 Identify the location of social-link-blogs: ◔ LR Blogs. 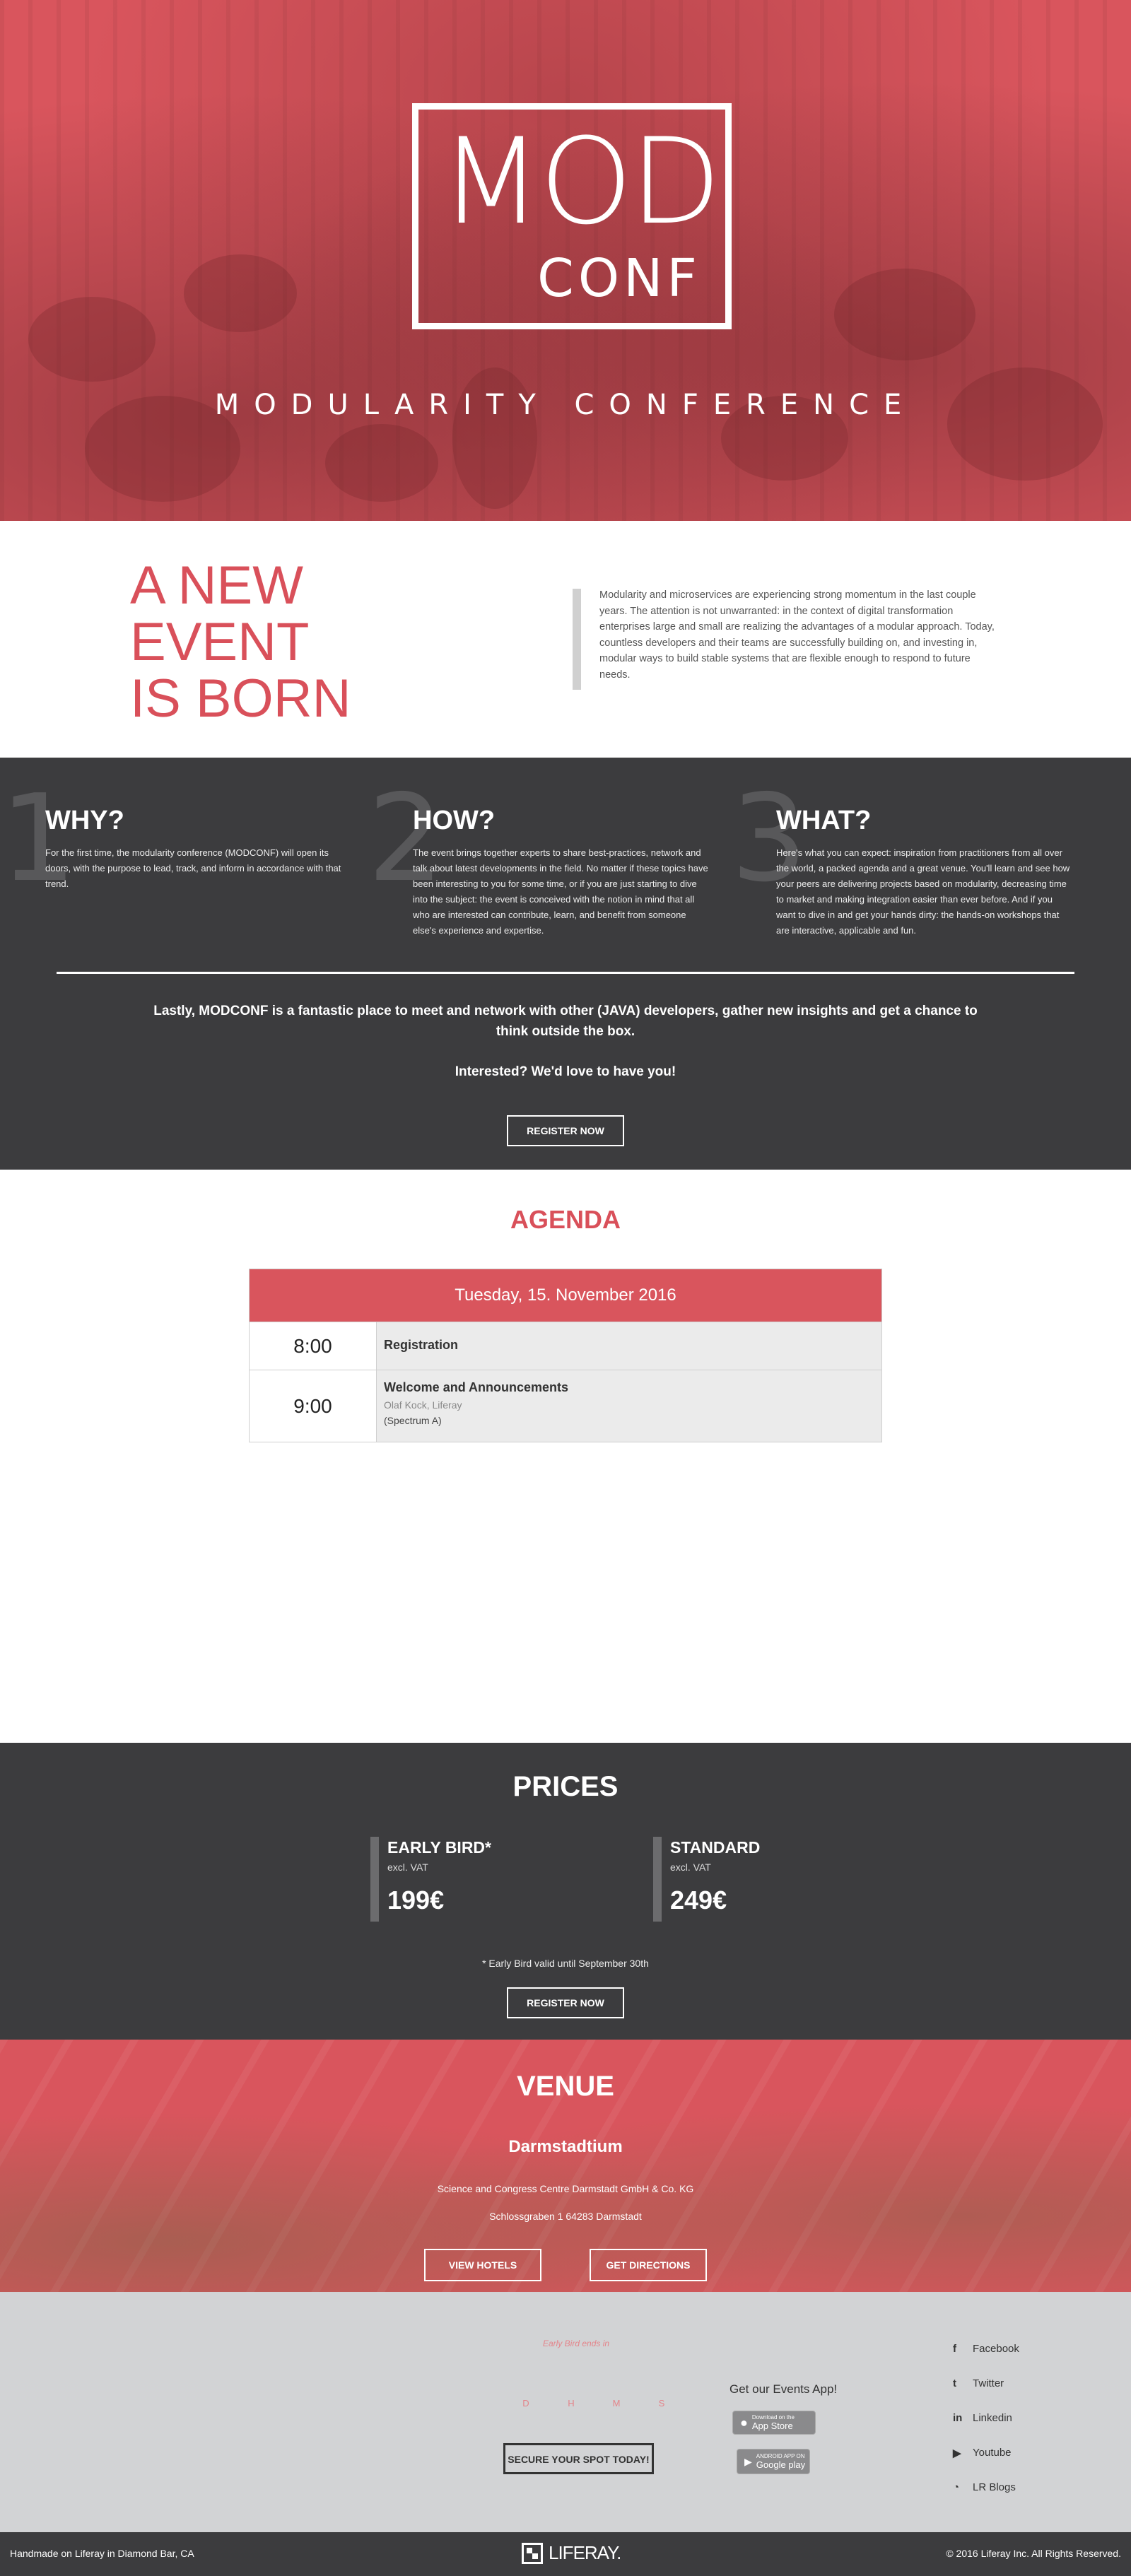
(986, 2487).